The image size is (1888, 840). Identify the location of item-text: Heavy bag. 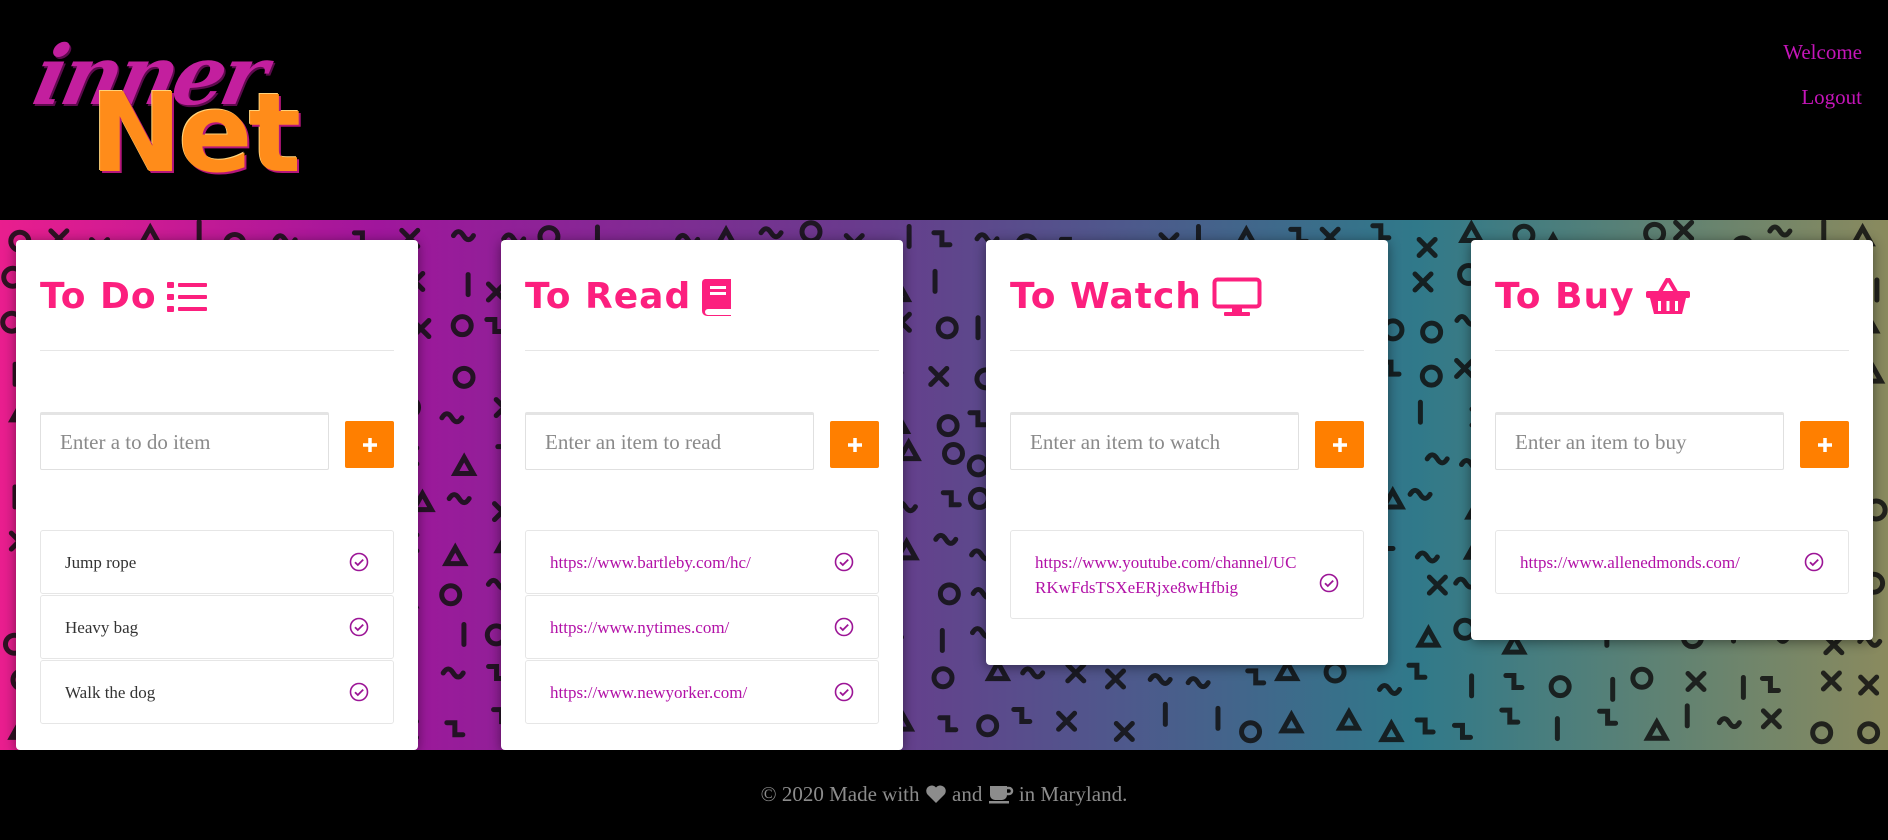
(102, 627).